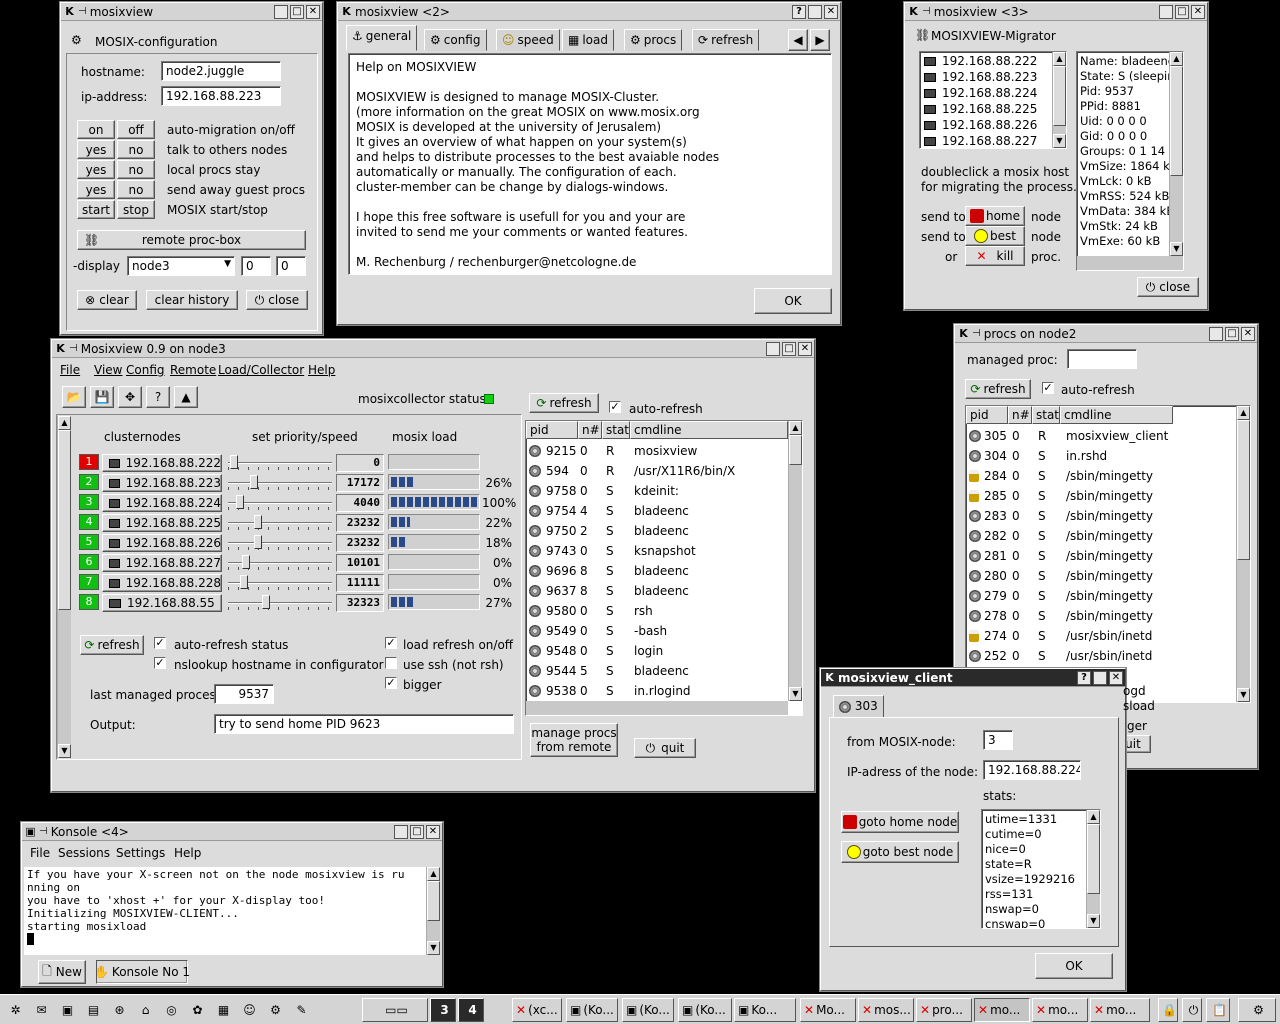  What do you see at coordinates (1032, 770) in the screenshot?
I see `ip-node-field: 192.168.88.224` at bounding box center [1032, 770].